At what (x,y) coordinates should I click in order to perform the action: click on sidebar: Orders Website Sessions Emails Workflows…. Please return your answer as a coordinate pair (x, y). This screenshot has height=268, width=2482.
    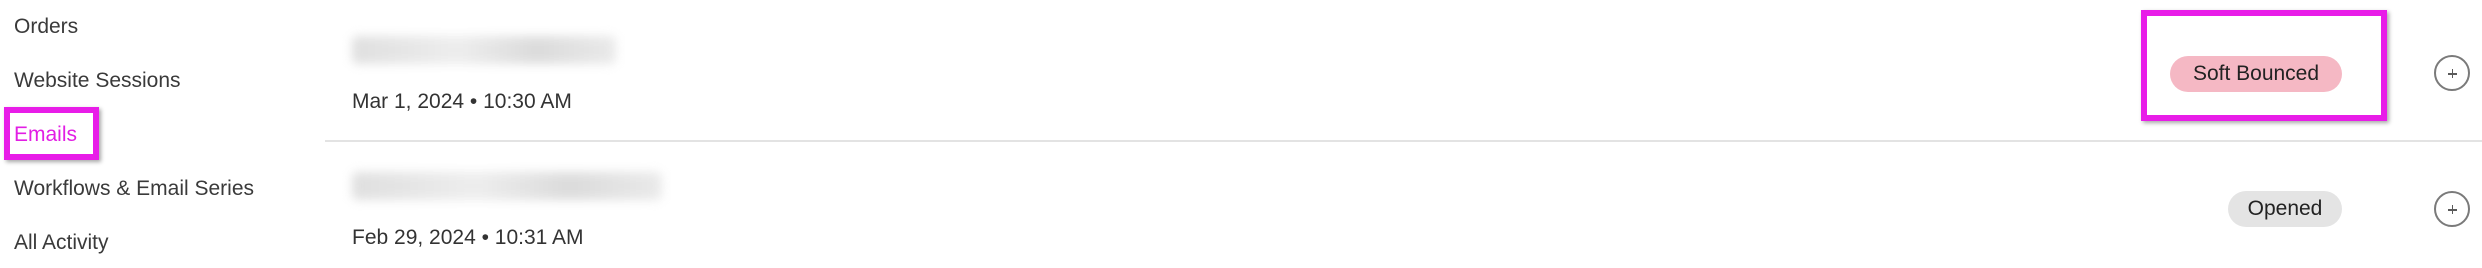
    Looking at the image, I should click on (160, 134).